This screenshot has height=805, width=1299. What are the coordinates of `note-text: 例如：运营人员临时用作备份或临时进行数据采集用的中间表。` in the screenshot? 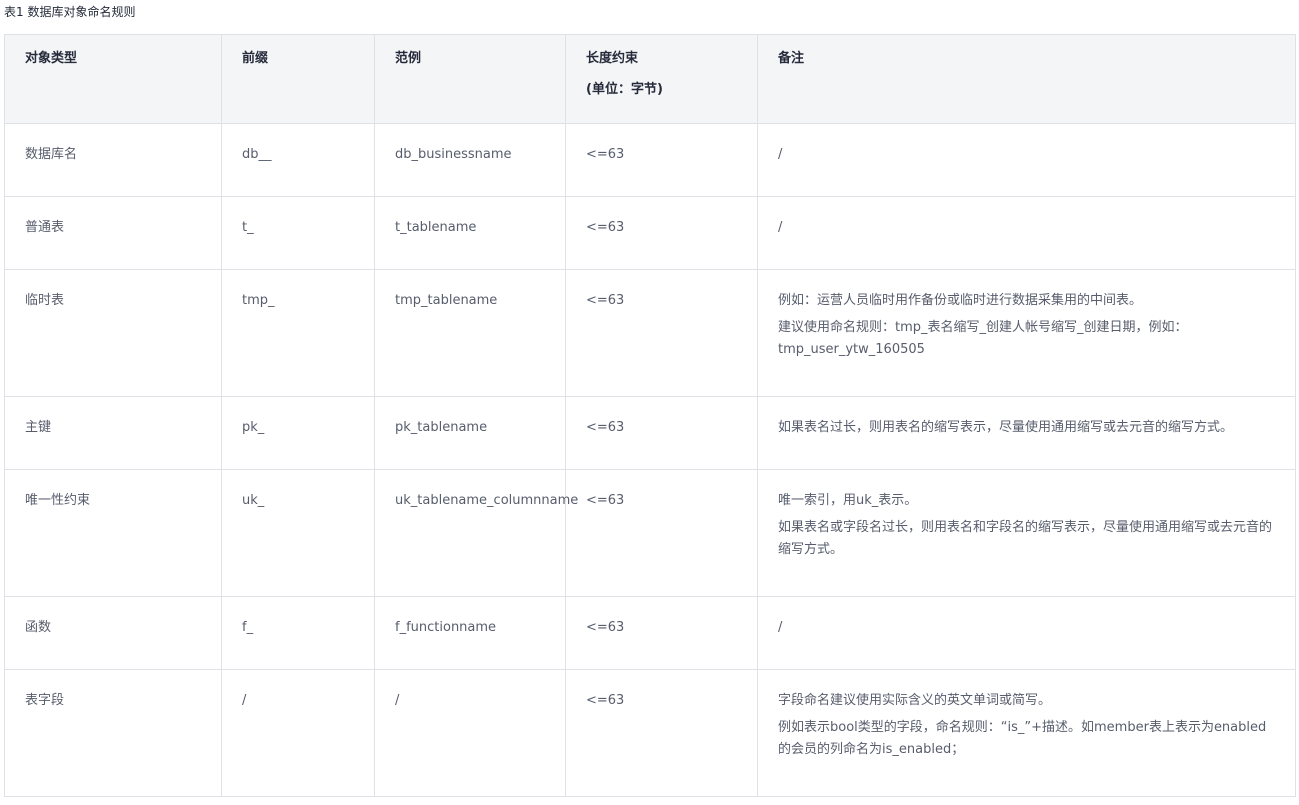 It's located at (960, 300).